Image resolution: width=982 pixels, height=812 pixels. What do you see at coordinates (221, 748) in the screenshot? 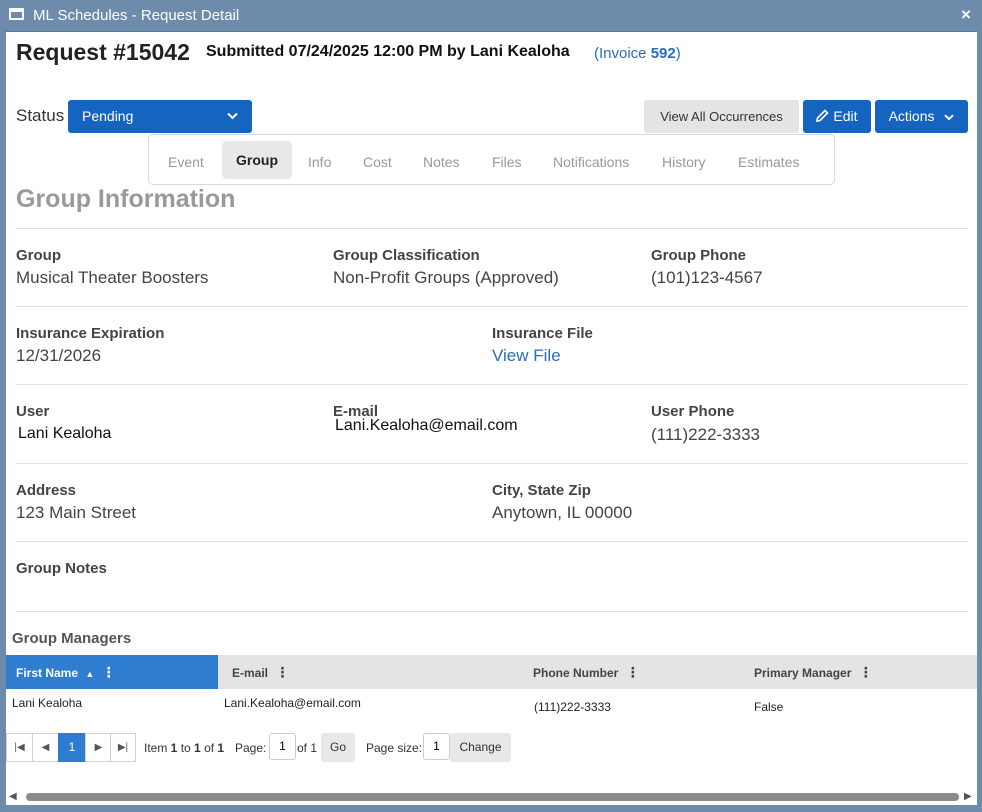
I see `item-total: 1` at bounding box center [221, 748].